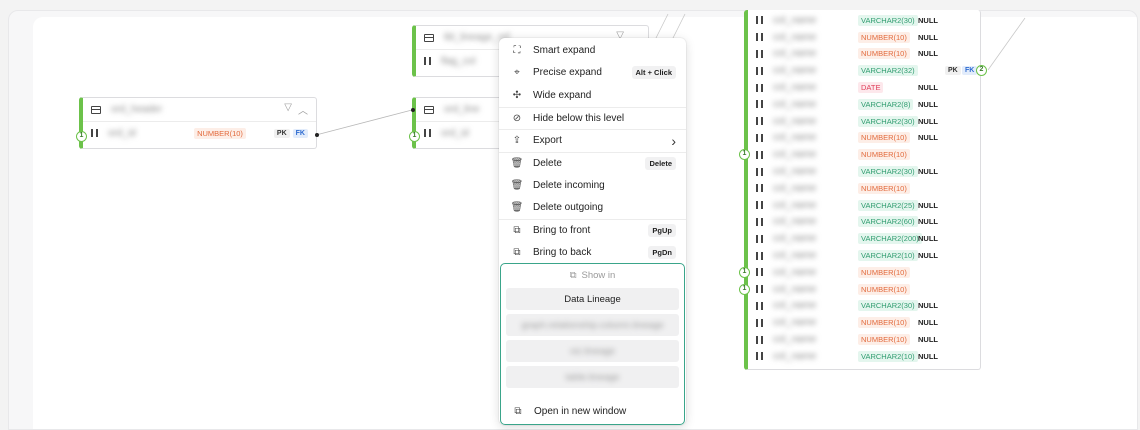 Image resolution: width=1140 pixels, height=430 pixels. Describe the element at coordinates (662, 253) in the screenshot. I see `shortcut-badge: PgDn` at that location.